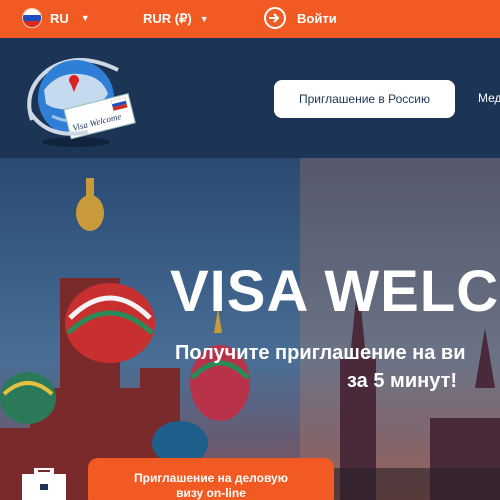 The width and height of the screenshot is (500, 500). What do you see at coordinates (402, 381) in the screenshot?
I see `hero-subtitle-line2: за 5 минут!` at bounding box center [402, 381].